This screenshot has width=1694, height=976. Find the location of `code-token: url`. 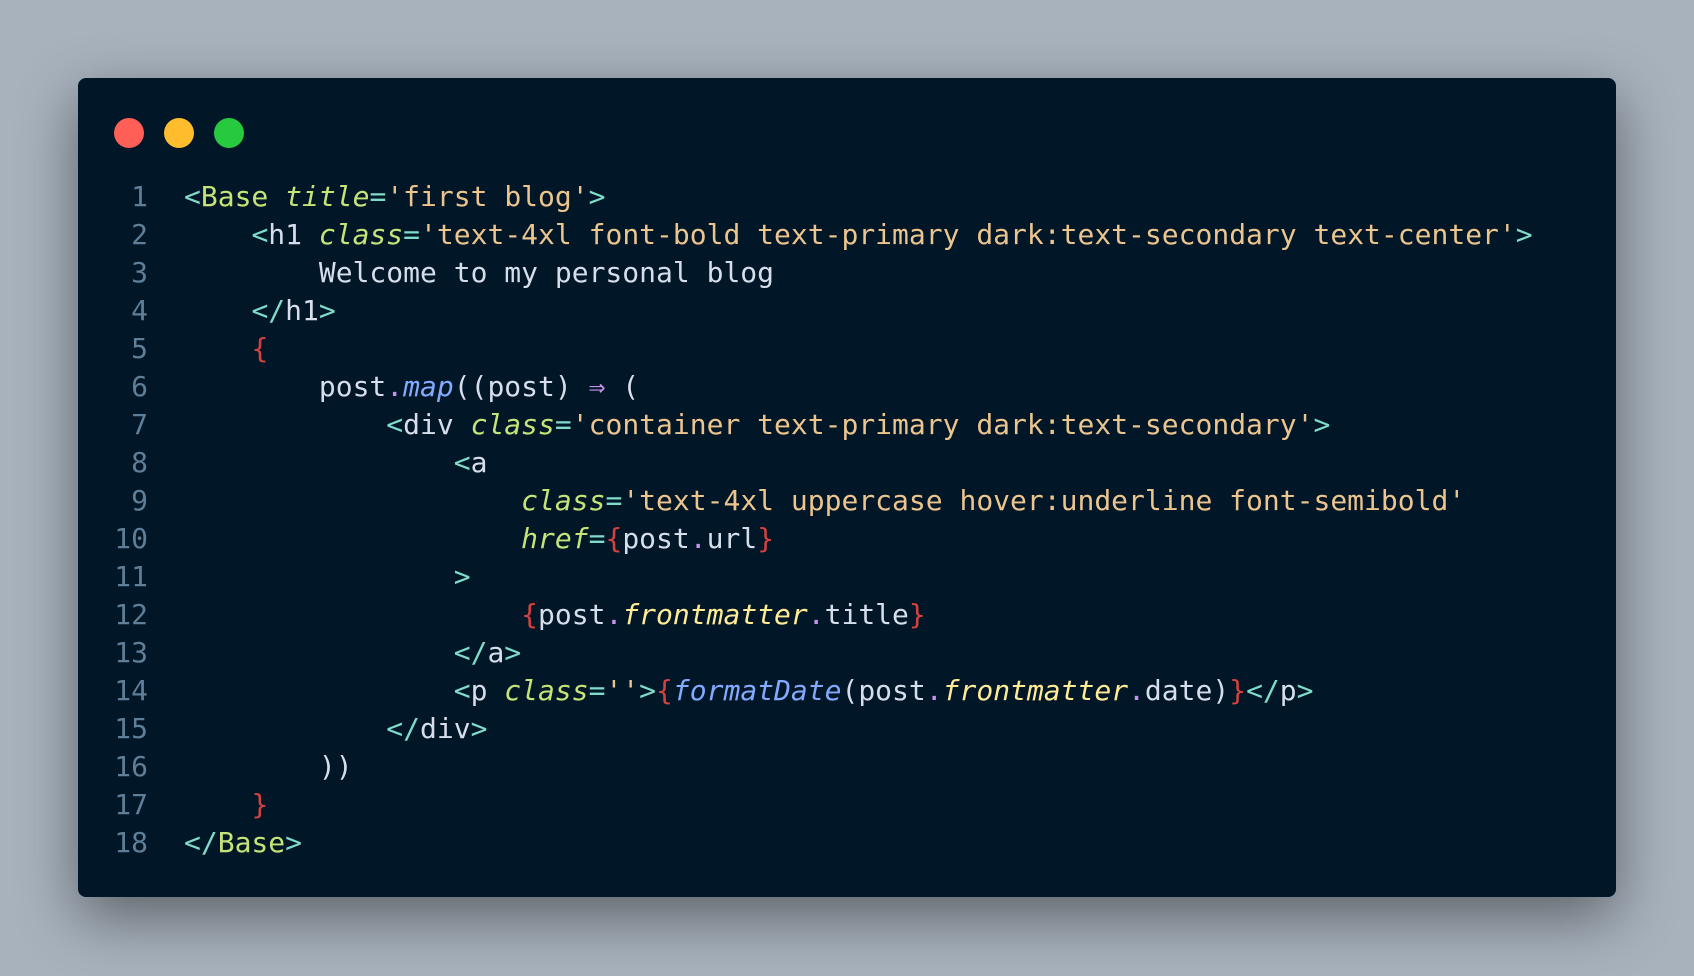

code-token: url is located at coordinates (732, 538).